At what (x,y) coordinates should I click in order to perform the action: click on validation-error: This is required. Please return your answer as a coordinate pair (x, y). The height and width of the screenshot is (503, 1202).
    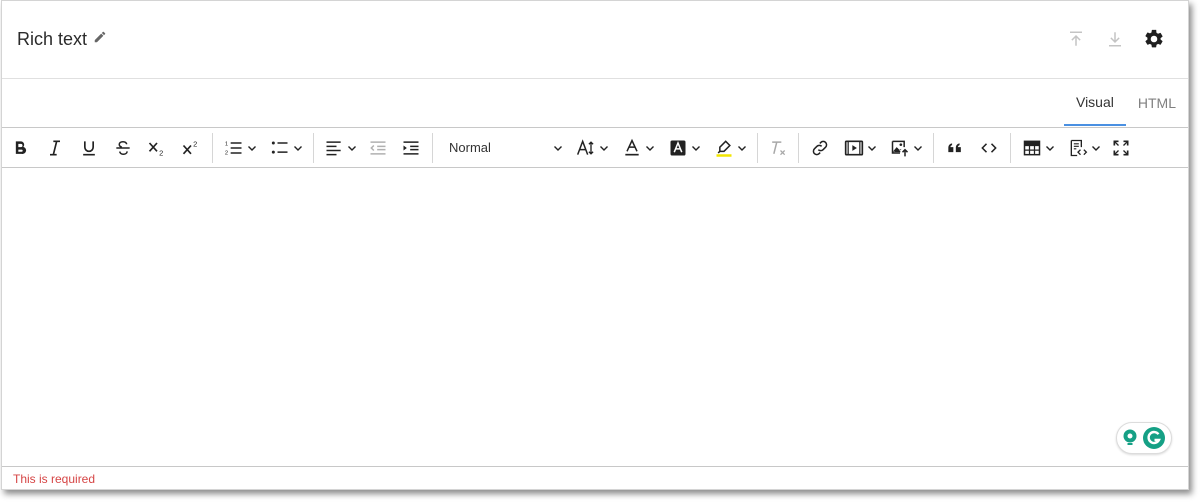
    Looking at the image, I should click on (54, 479).